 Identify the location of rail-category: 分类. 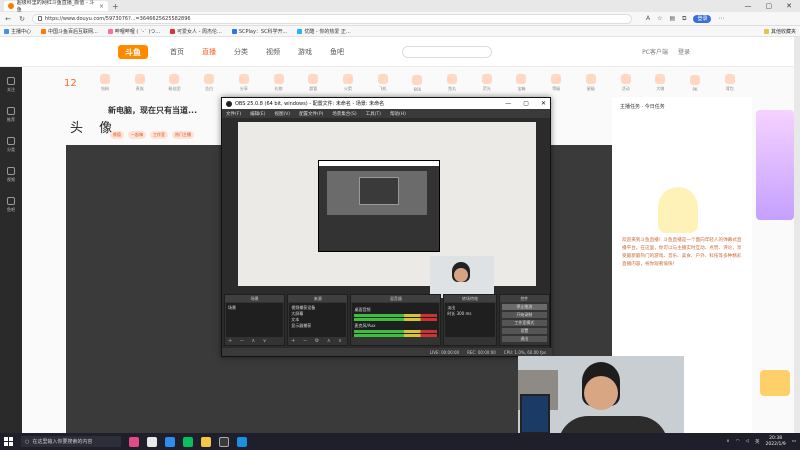
(11, 145).